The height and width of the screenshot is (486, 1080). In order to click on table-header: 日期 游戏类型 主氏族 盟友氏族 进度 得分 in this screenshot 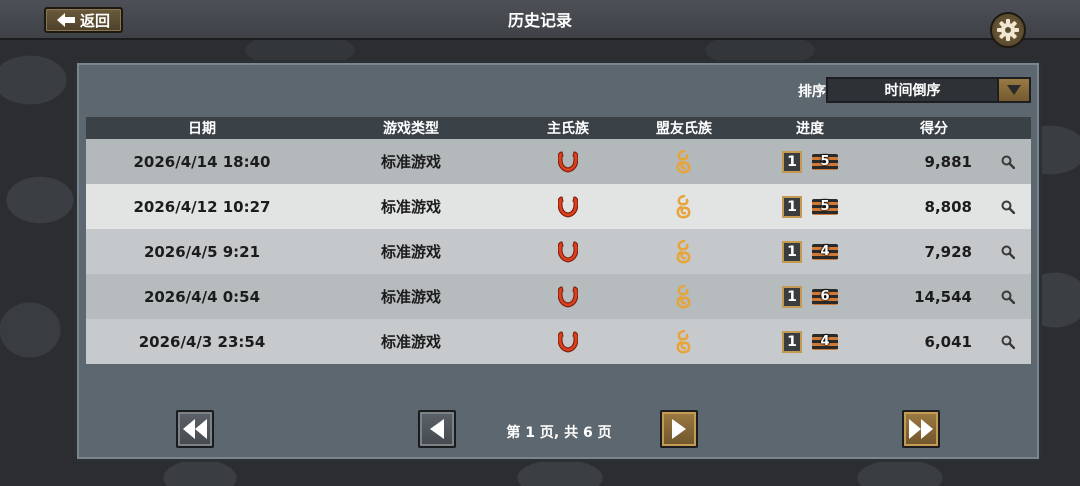, I will do `click(558, 128)`.